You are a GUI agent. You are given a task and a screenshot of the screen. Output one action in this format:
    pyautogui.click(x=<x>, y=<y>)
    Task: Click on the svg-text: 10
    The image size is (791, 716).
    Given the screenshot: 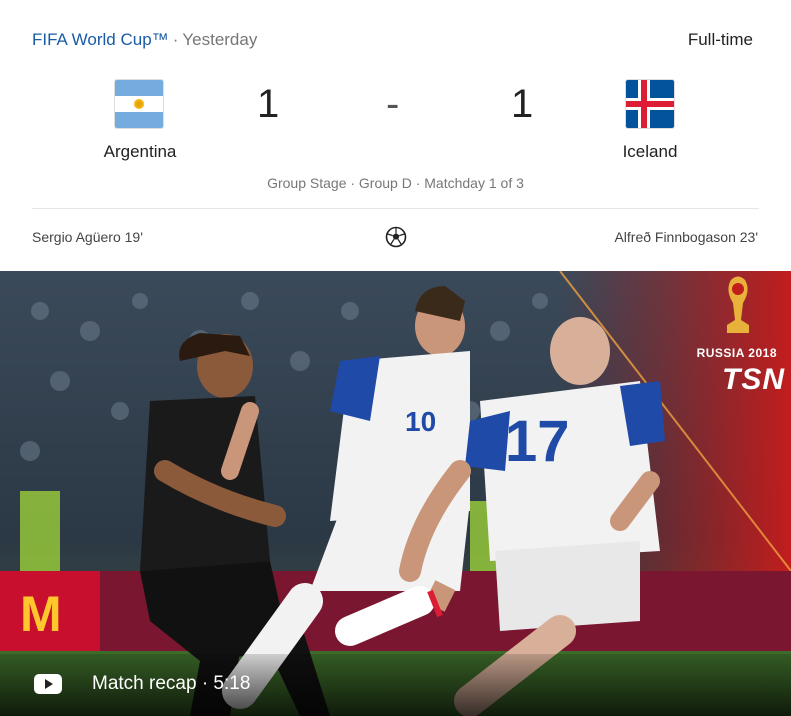 What is the action you would take?
    pyautogui.click(x=420, y=421)
    